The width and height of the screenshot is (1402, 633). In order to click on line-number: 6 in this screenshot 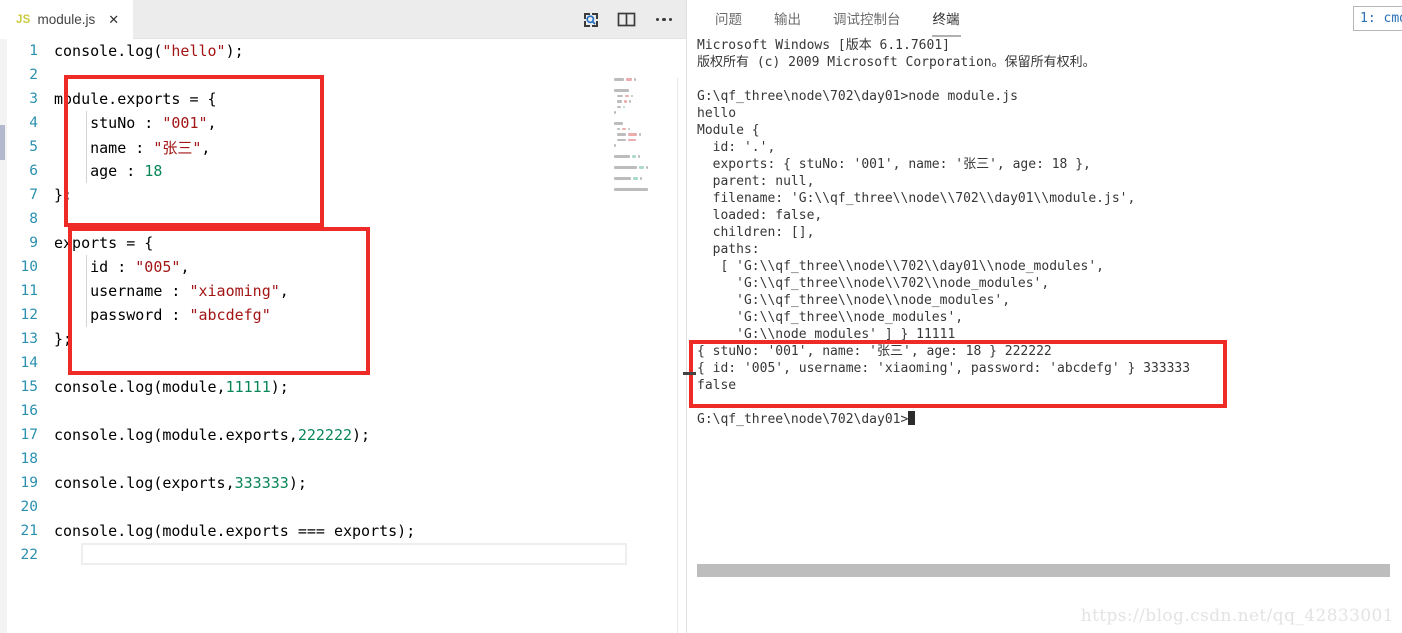, I will do `click(33, 171)`.